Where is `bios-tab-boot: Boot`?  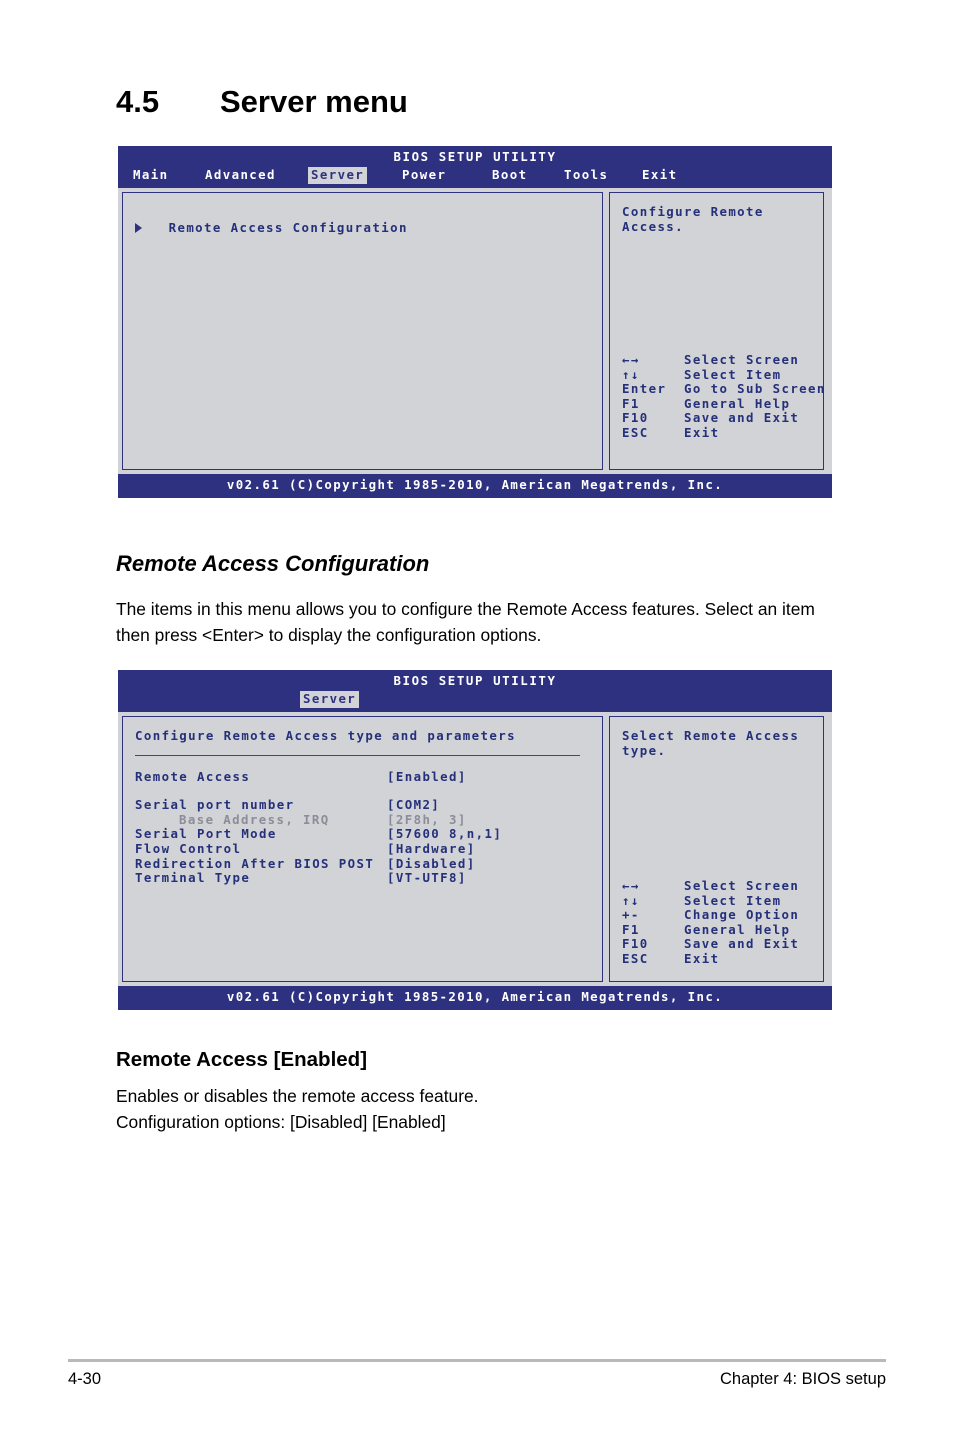
bios-tab-boot: Boot is located at coordinates (509, 175).